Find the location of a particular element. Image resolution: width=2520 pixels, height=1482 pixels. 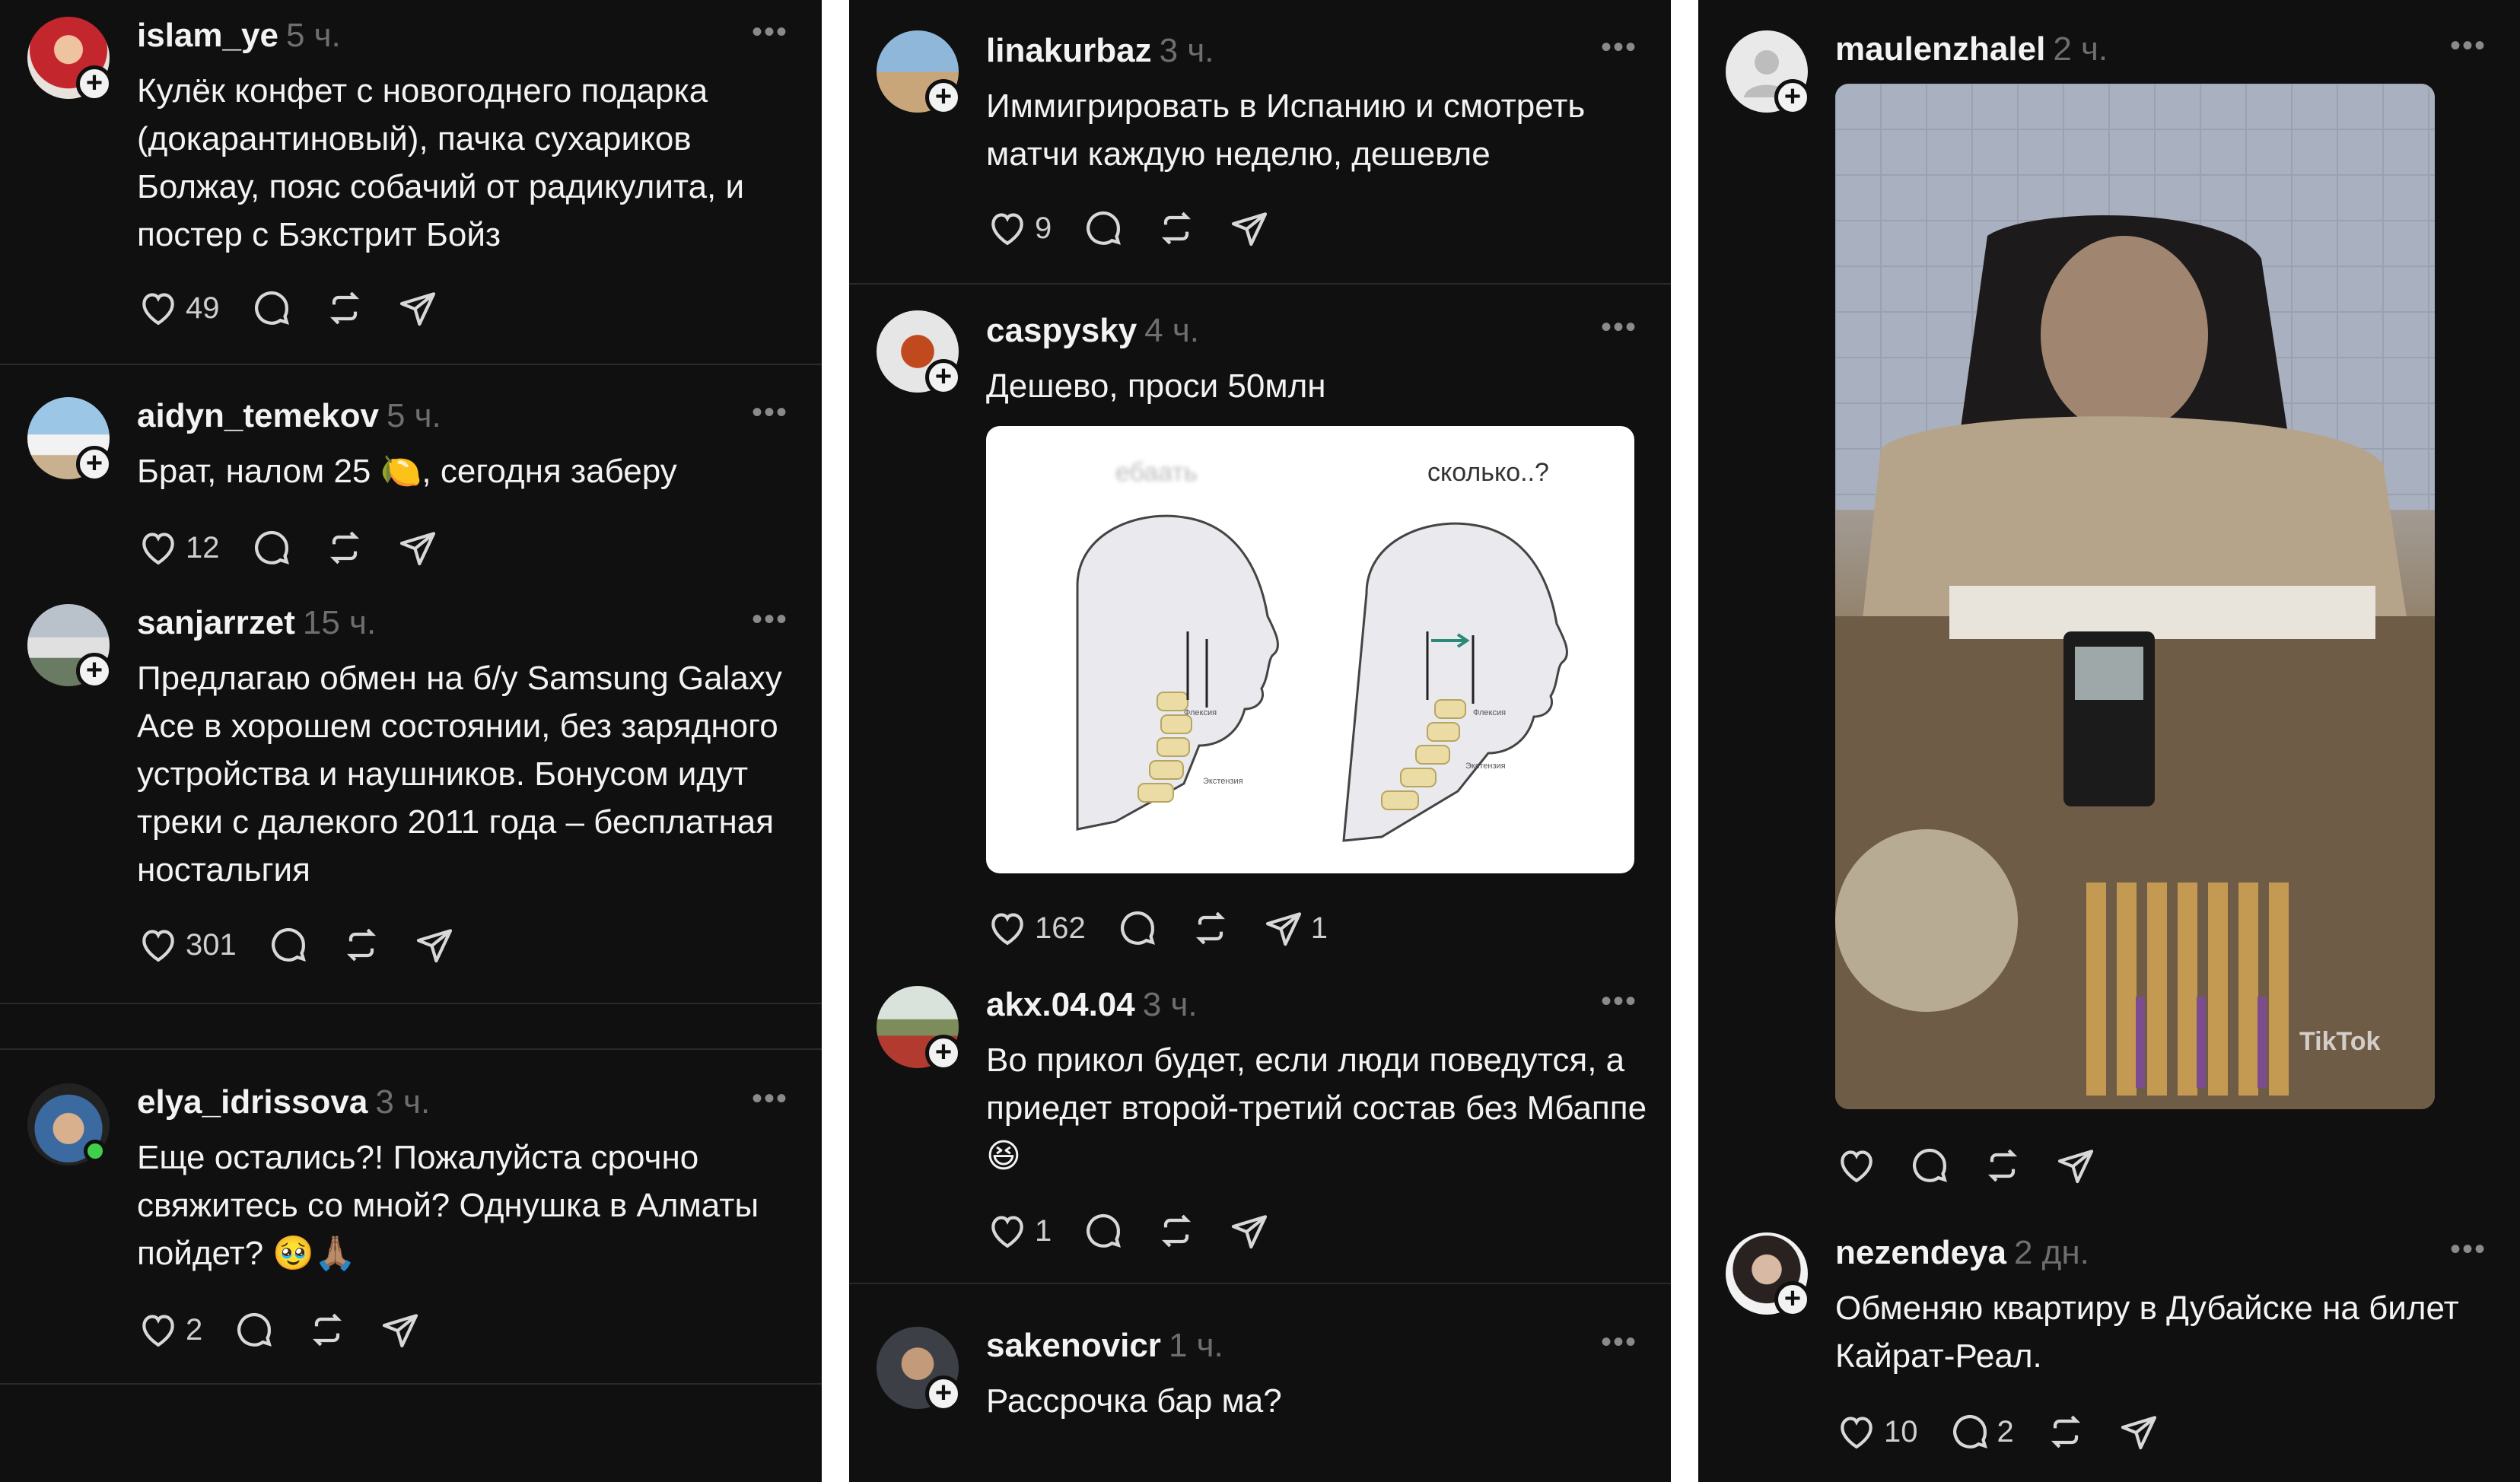

like-button: 49 is located at coordinates (178, 308).